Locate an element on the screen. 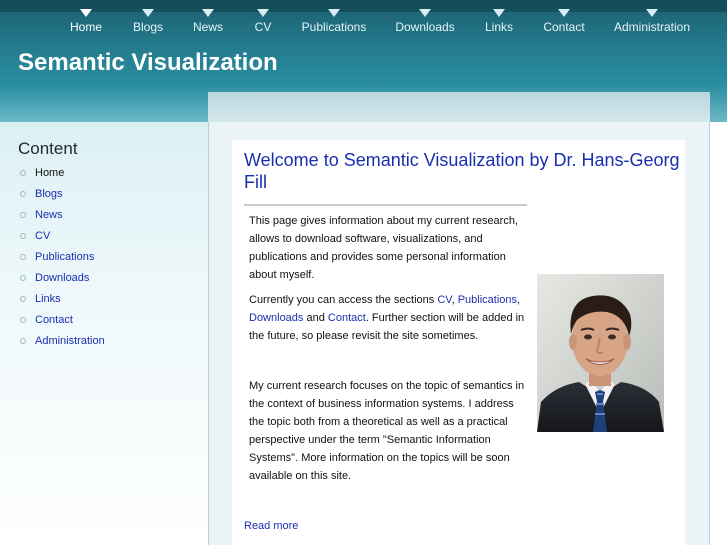 The image size is (727, 545). nav-item-label: CV is located at coordinates (263, 27).